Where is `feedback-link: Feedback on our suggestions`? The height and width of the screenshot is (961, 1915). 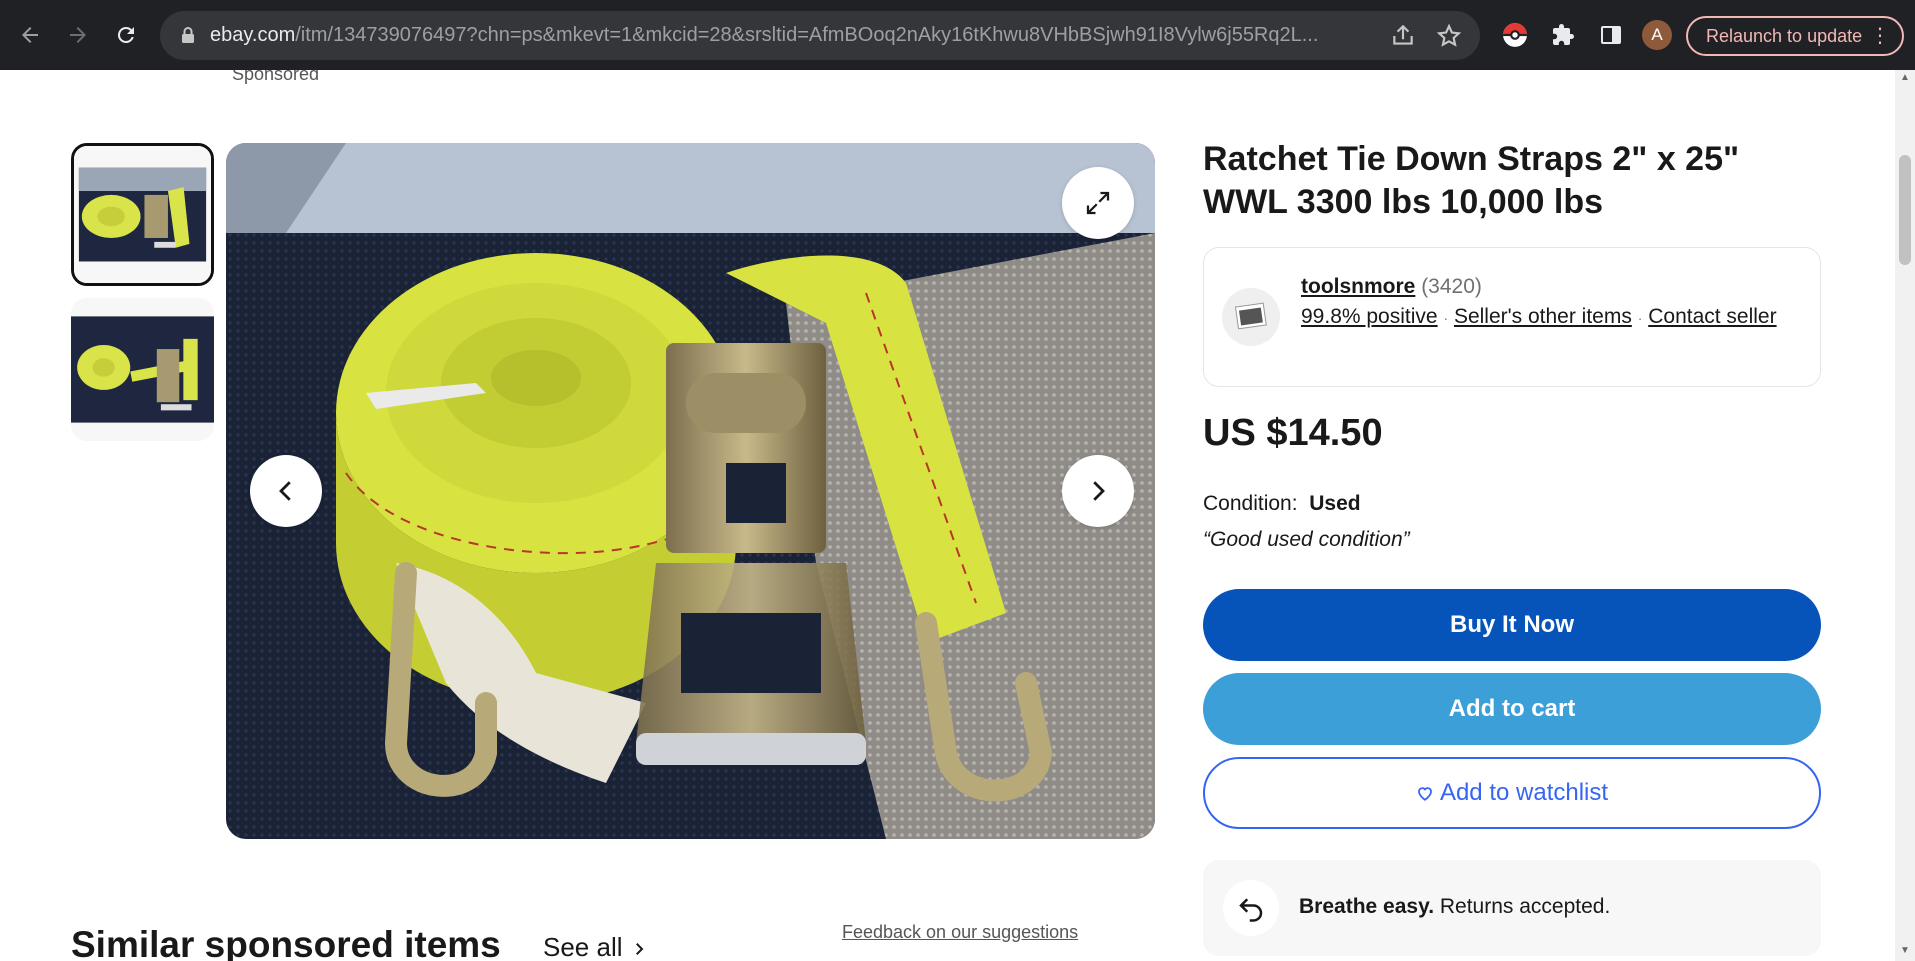 feedback-link: Feedback on our suggestions is located at coordinates (960, 932).